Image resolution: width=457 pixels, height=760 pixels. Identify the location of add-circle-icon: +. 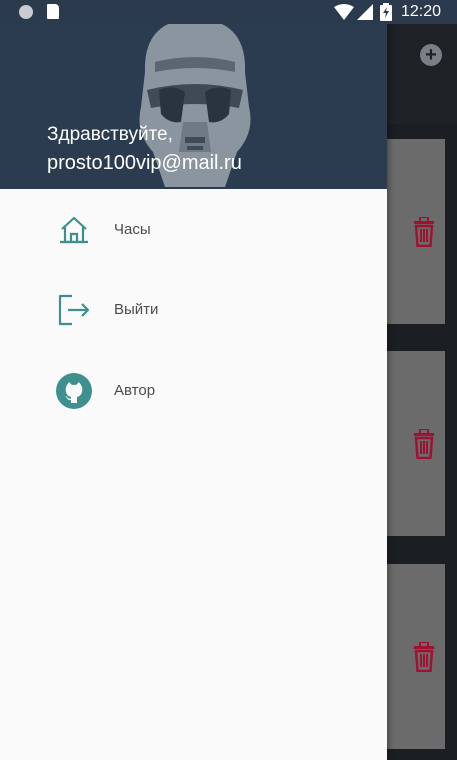
(431, 55).